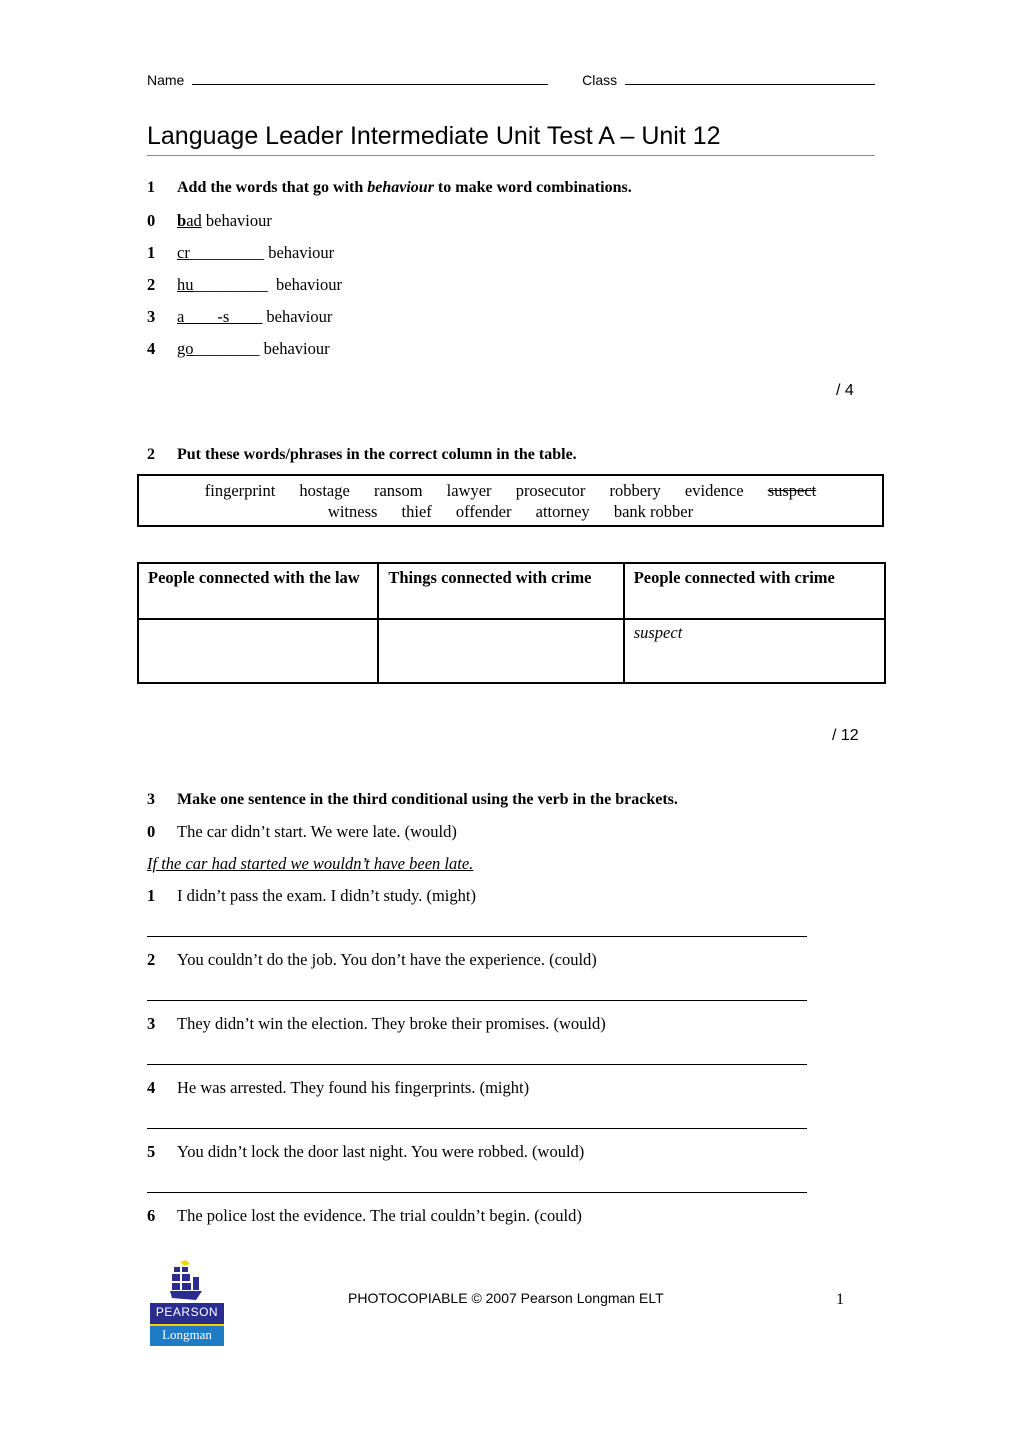  What do you see at coordinates (187, 1303) in the screenshot?
I see `pearson-longman-logo: PEARSON Longman` at bounding box center [187, 1303].